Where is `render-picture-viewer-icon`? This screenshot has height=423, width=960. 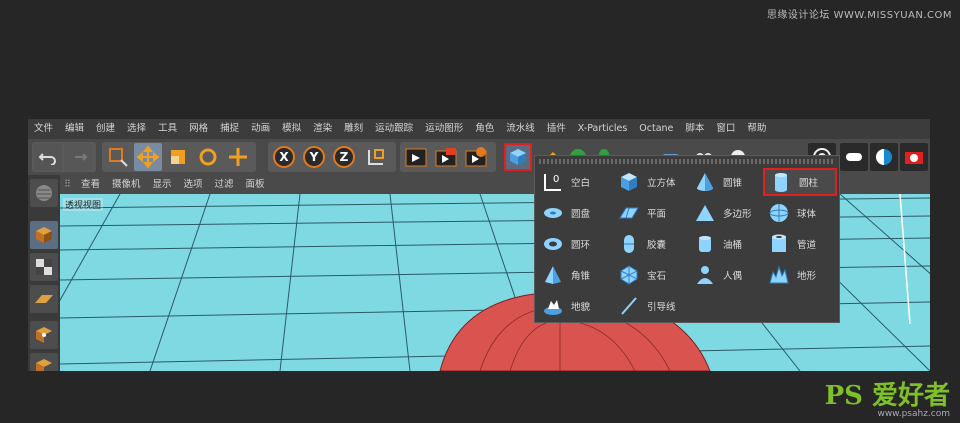
render-picture-viewer-icon is located at coordinates (446, 157).